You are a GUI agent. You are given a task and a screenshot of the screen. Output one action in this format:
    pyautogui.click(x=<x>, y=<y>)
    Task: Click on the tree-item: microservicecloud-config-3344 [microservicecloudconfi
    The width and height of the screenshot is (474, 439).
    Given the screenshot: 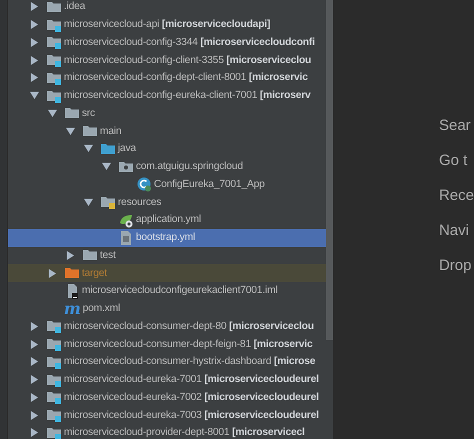 What is the action you would take?
    pyautogui.click(x=167, y=43)
    